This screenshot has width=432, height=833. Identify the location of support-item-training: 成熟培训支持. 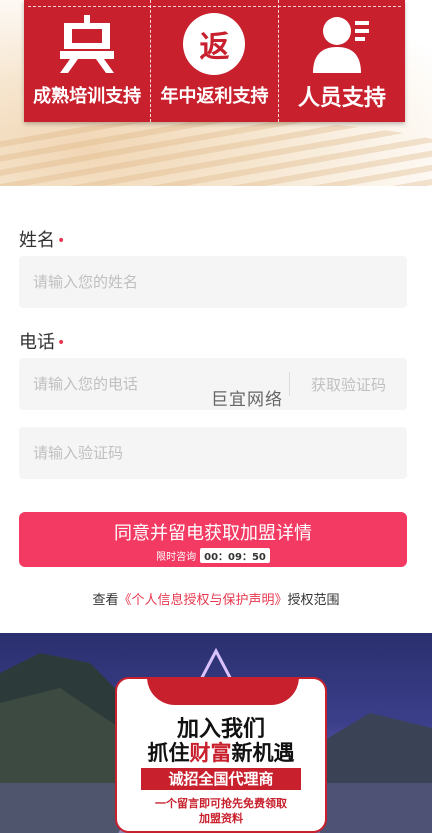
(87, 61).